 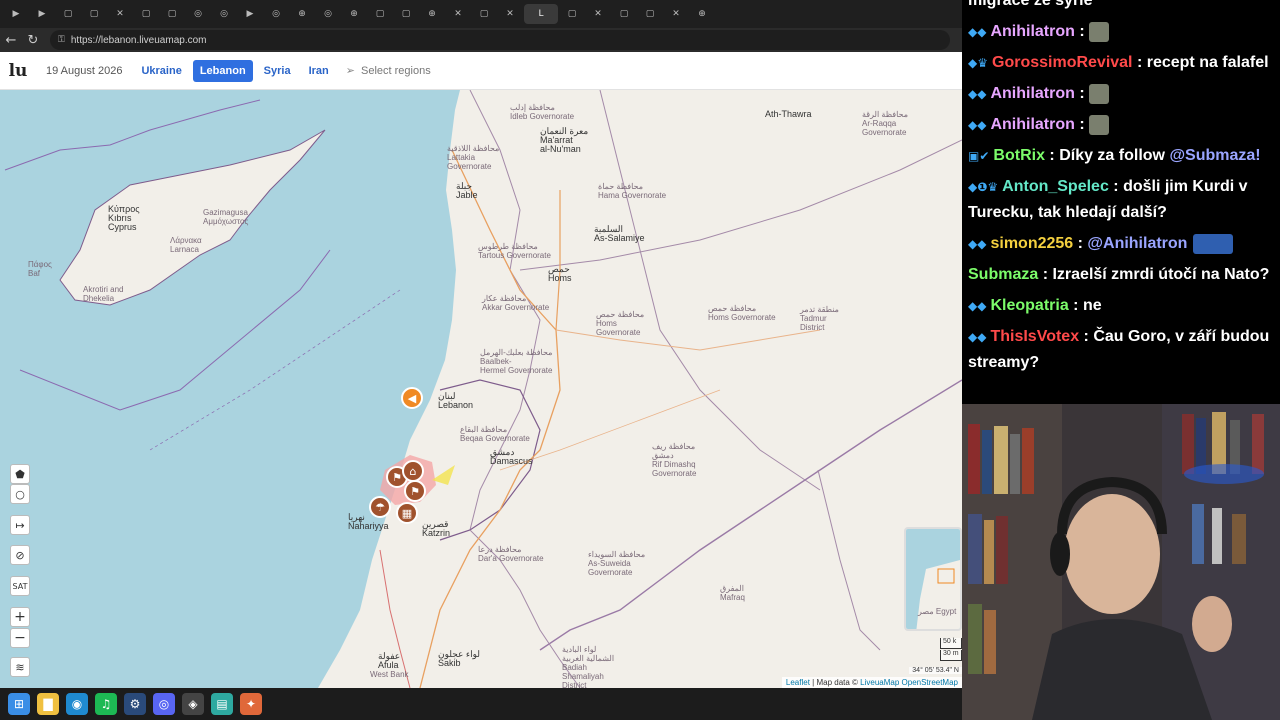 What do you see at coordinates (77, 704) in the screenshot?
I see `taskbar-app-icon: ◉` at bounding box center [77, 704].